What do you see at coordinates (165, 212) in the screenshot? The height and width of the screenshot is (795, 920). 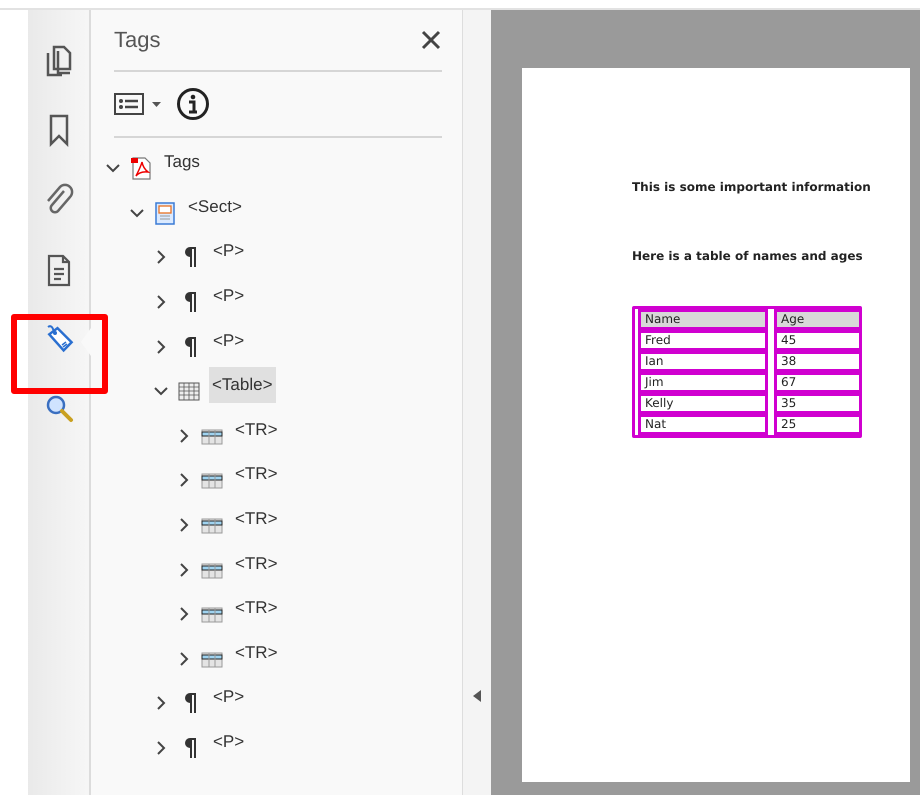 I see `section-icon` at bounding box center [165, 212].